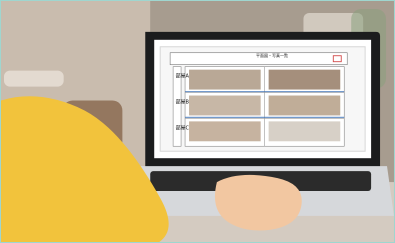 Image resolution: width=395 pixels, height=243 pixels. I want to click on section-label-2: 部屋B, so click(183, 101).